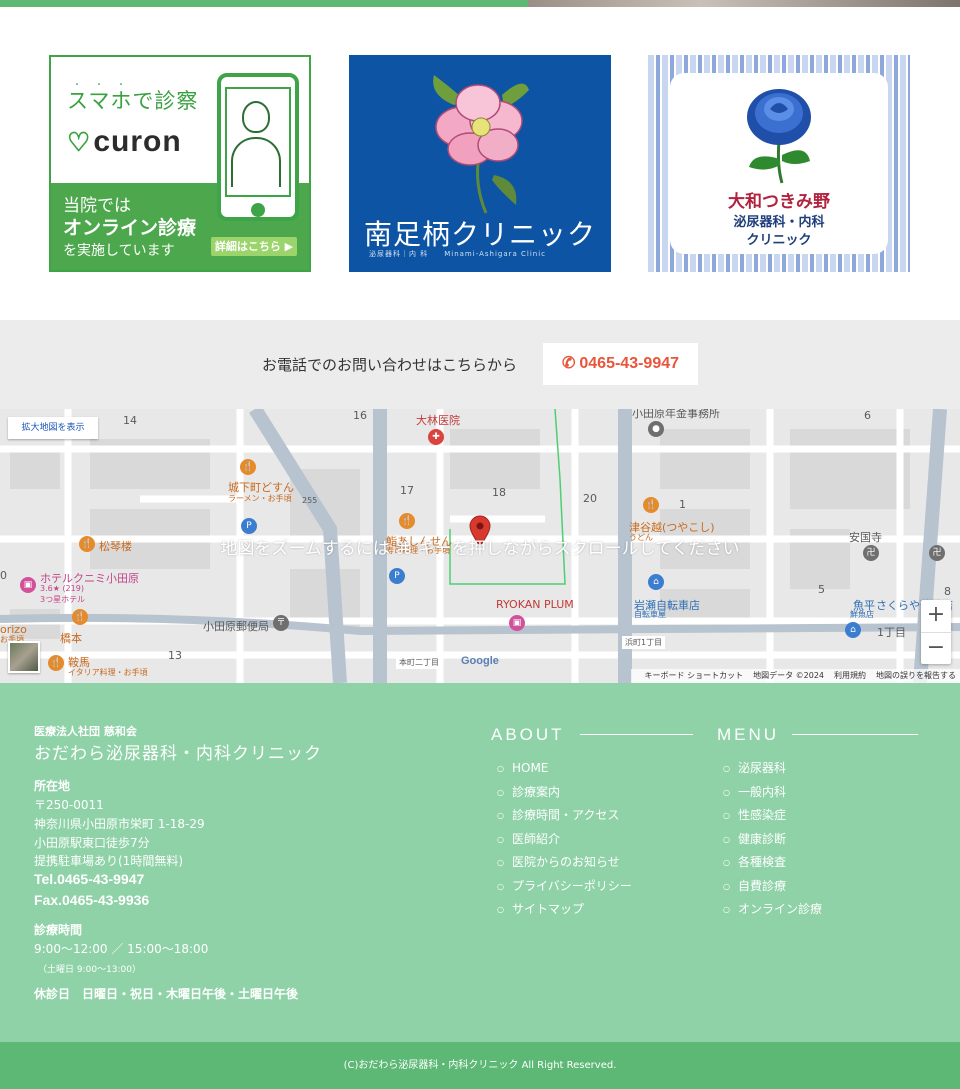 This screenshot has width=960, height=1089. I want to click on footer-tel: Tel.0465-43-9947, so click(89, 879).